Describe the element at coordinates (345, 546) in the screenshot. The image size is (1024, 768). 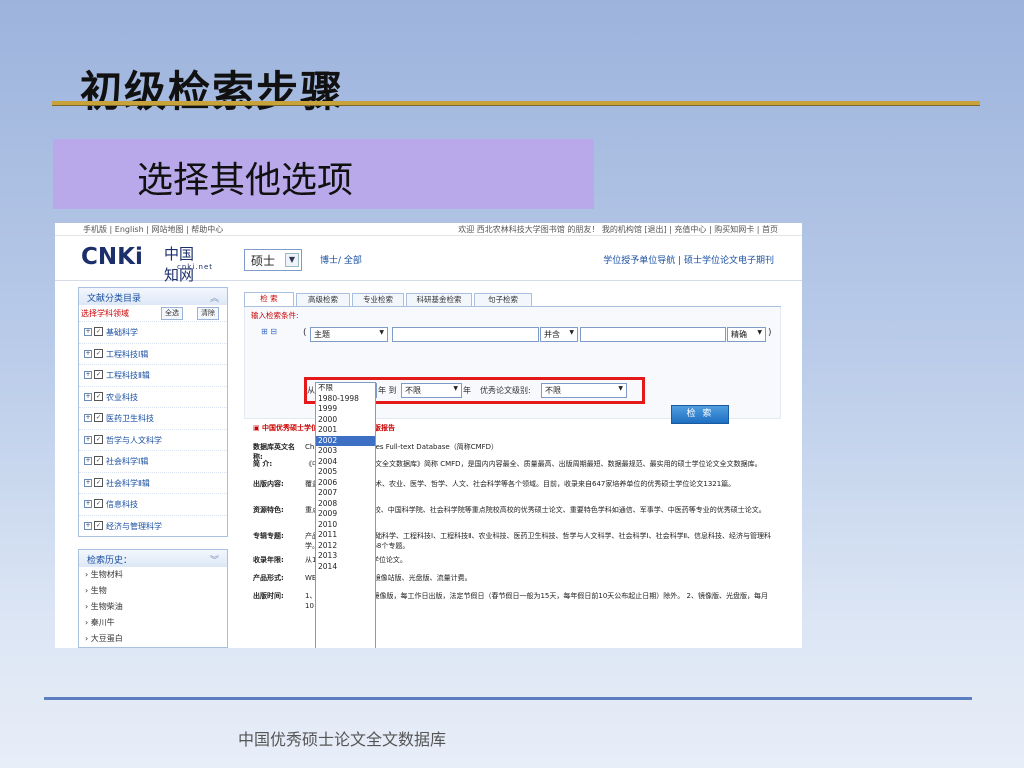
I see `year-option: 2012` at that location.